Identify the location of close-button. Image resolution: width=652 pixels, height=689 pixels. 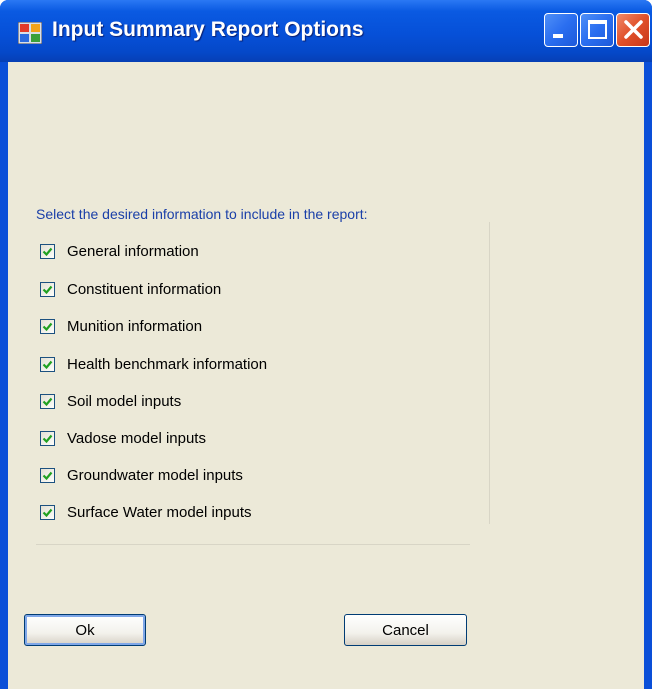
(633, 30).